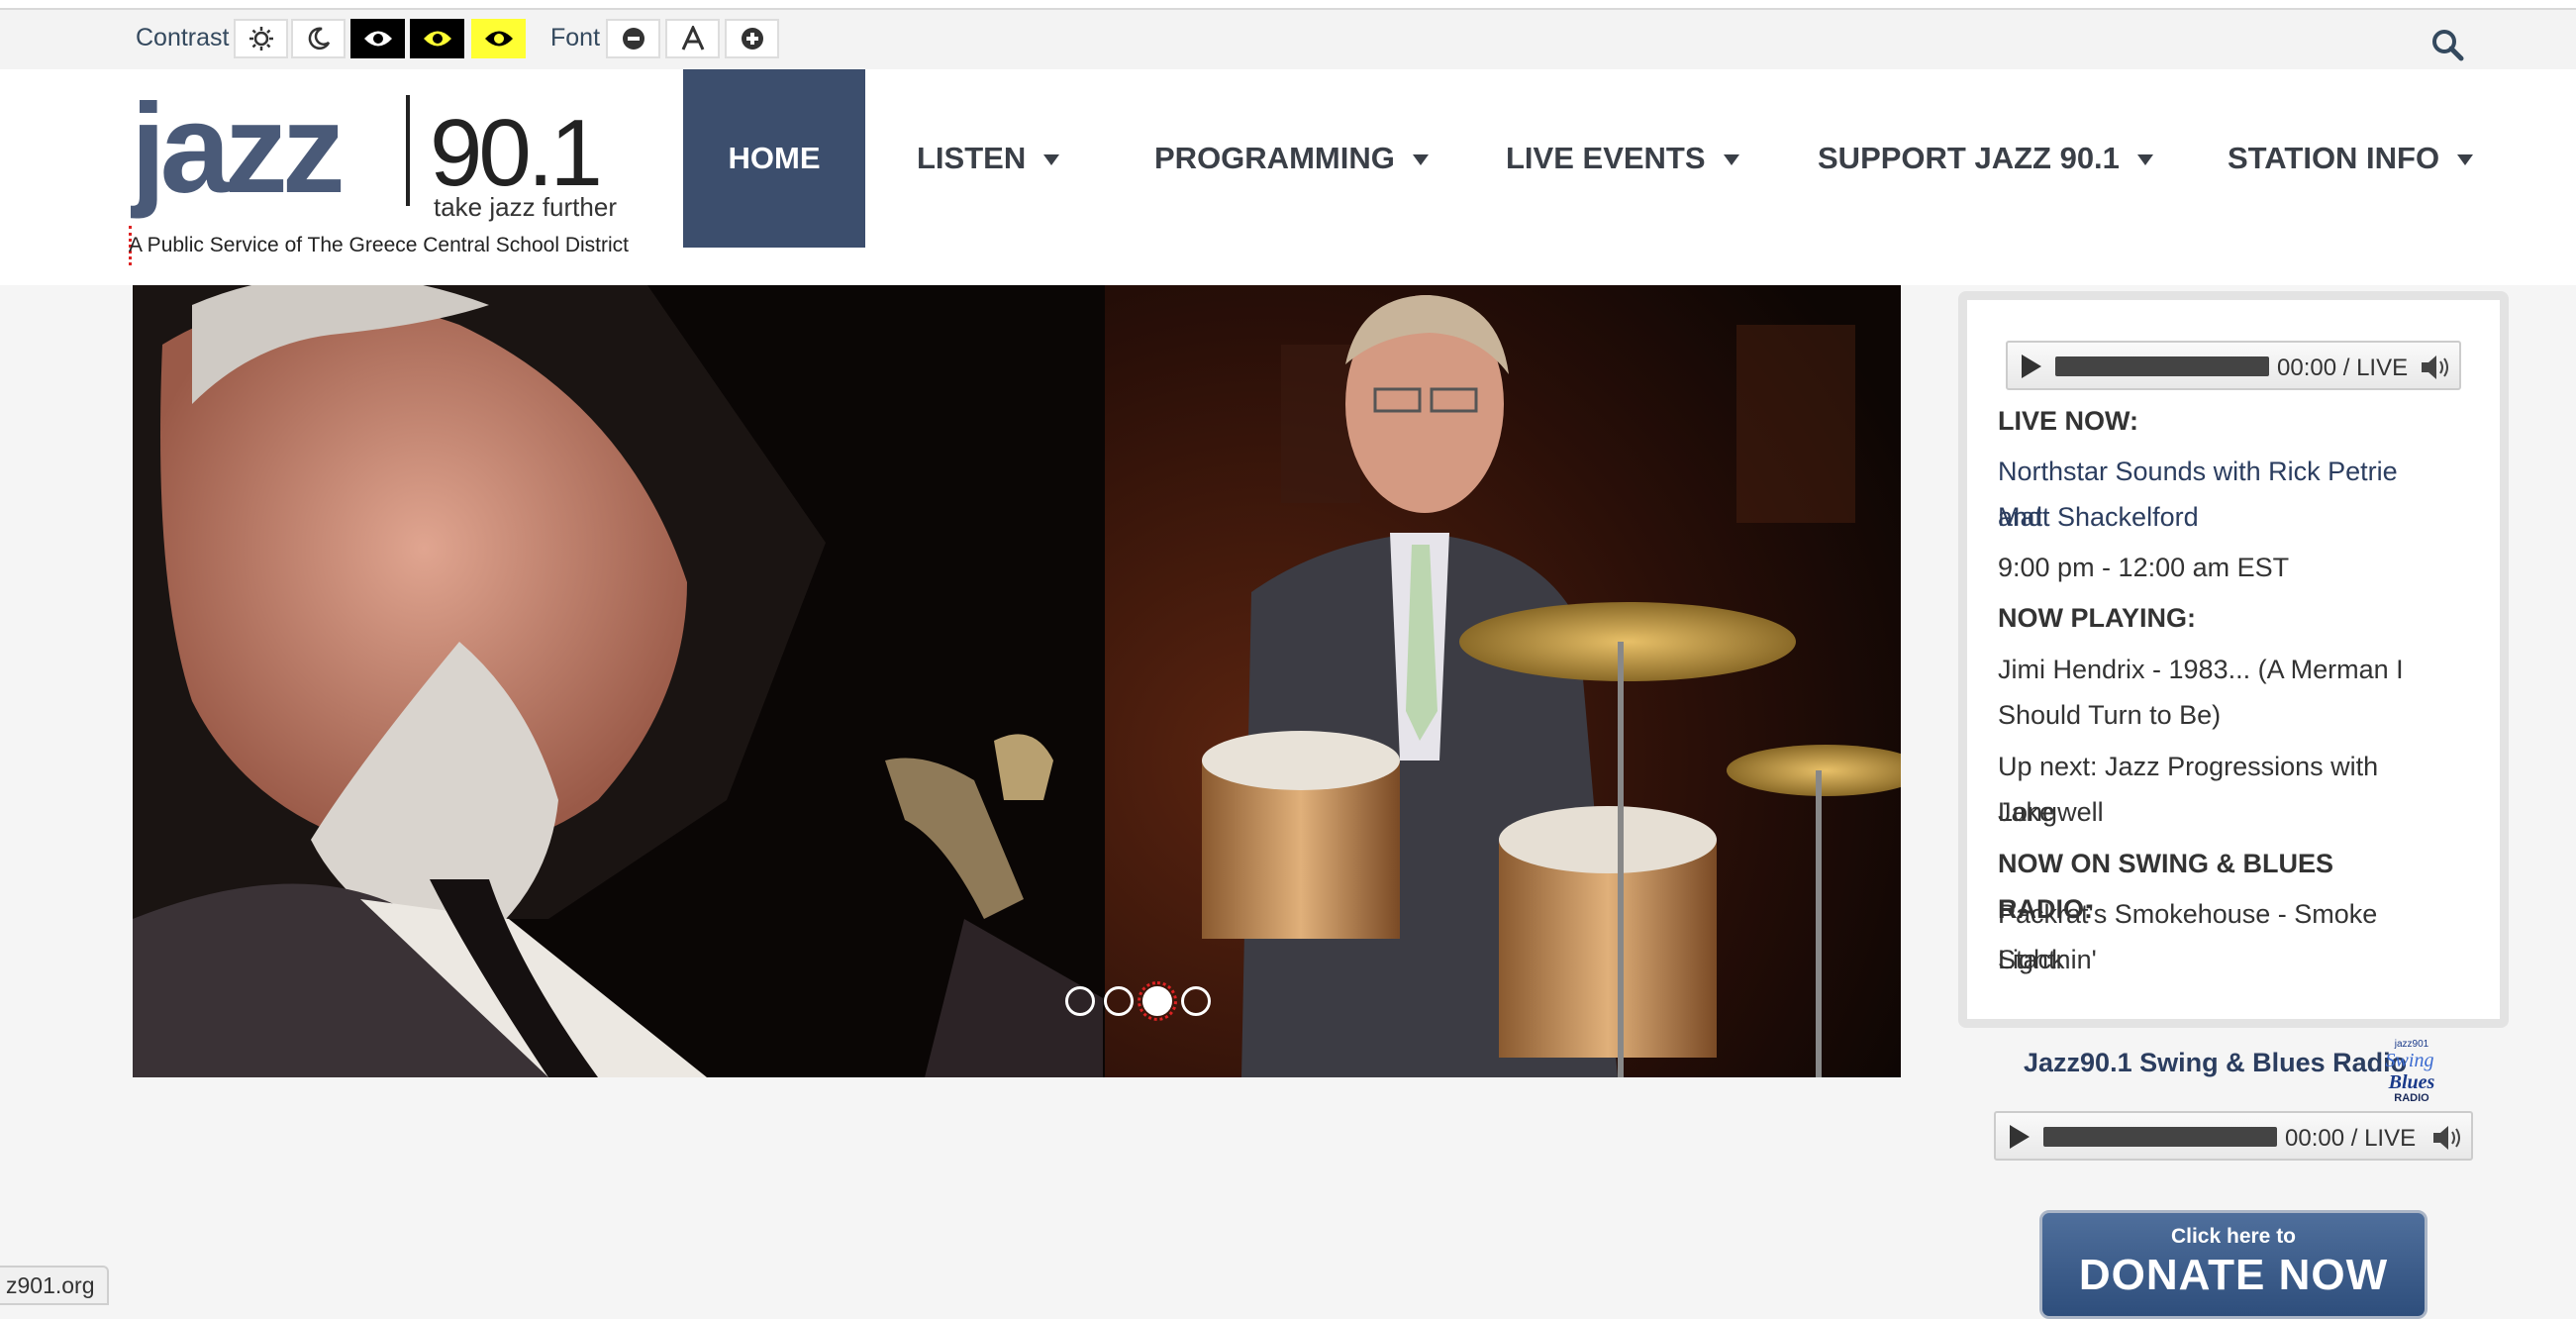 Image resolution: width=2576 pixels, height=1319 pixels. Describe the element at coordinates (2201, 669) in the screenshot. I see `now-playing-line1: Jimi Hendrix - 1983... (A Merman I` at that location.